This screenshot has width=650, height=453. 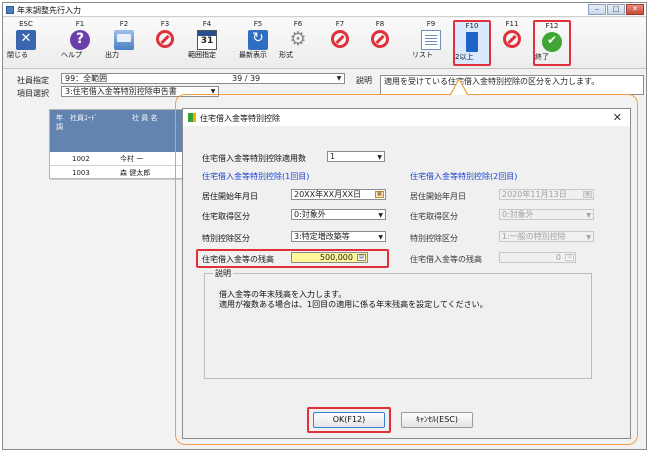 What do you see at coordinates (145, 118) in the screenshot?
I see `col-name: 社 員 名` at bounding box center [145, 118].